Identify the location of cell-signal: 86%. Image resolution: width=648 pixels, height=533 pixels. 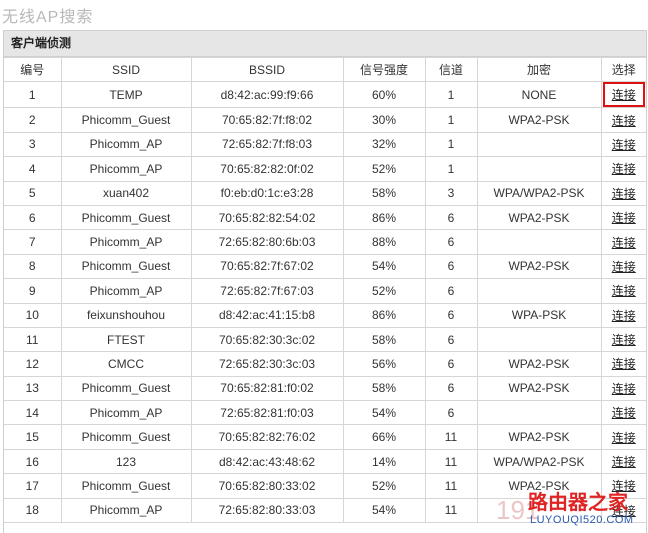
(384, 217).